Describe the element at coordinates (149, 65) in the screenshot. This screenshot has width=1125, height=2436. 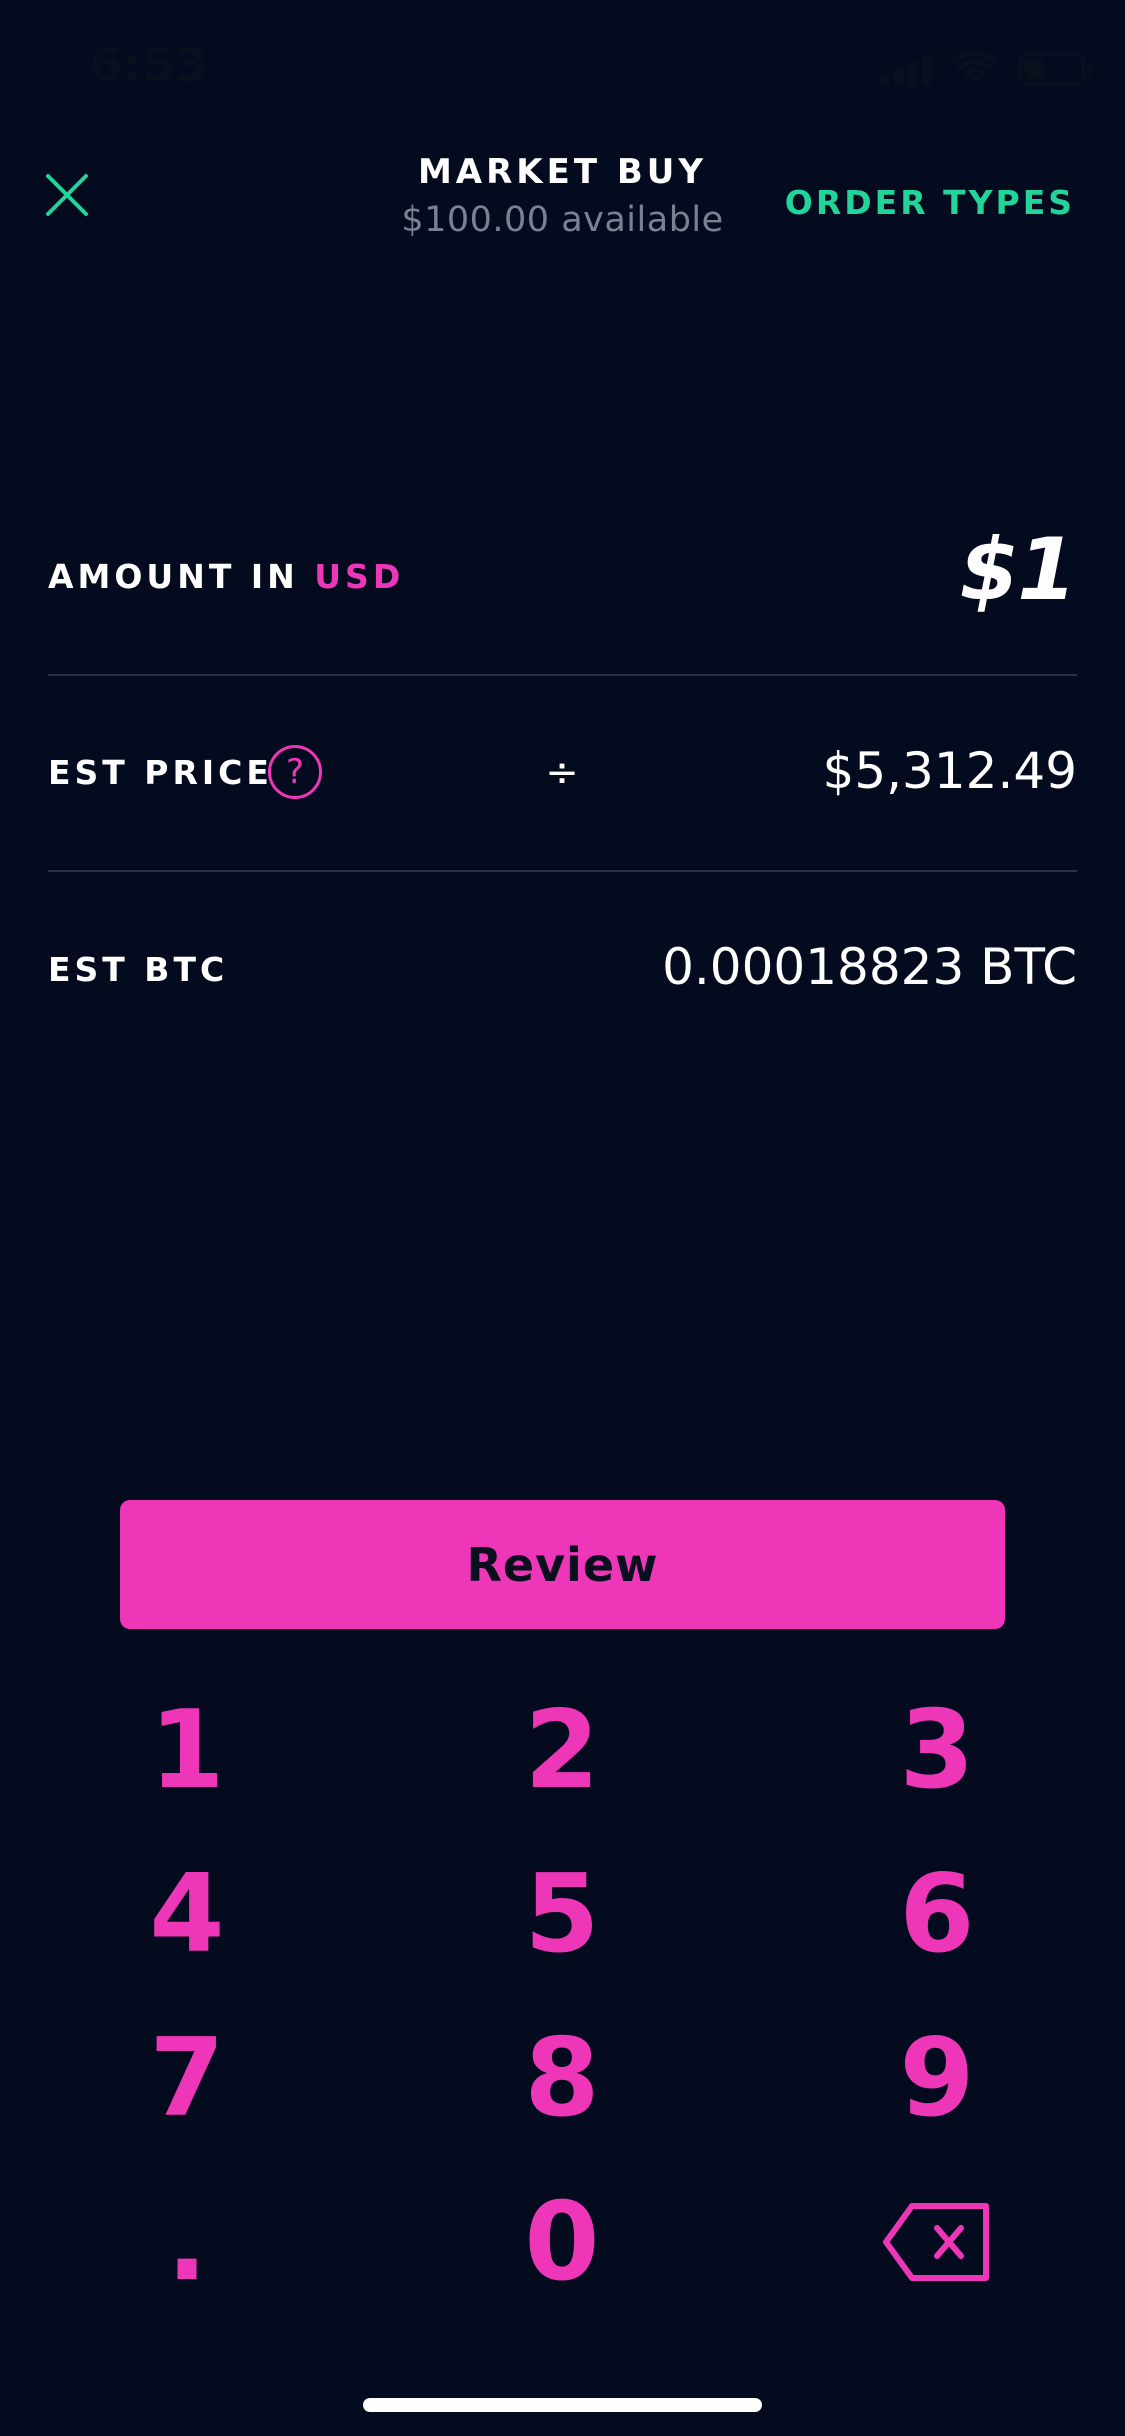
I see `status-time: 6:53` at that location.